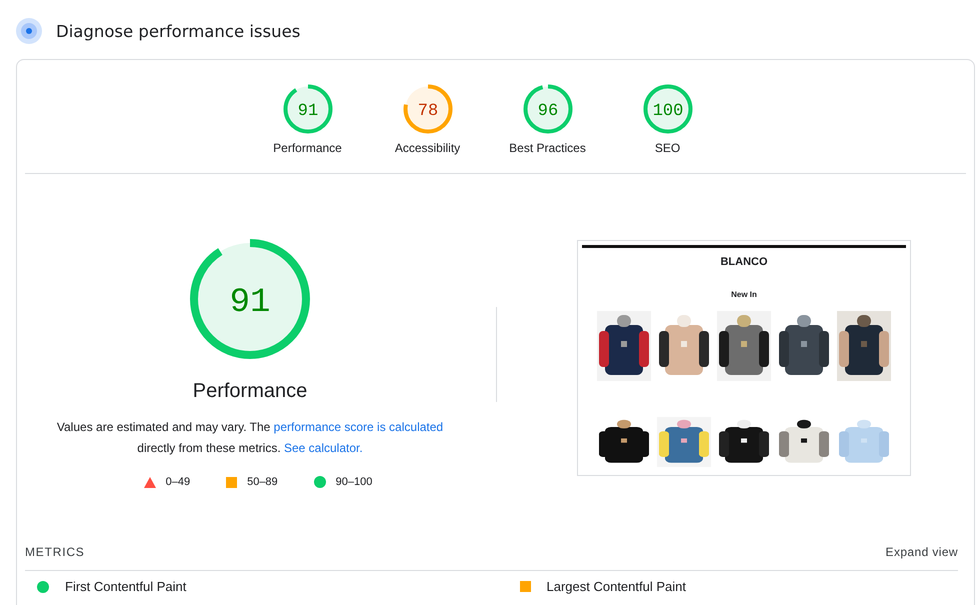 Image resolution: width=979 pixels, height=605 pixels. Describe the element at coordinates (616, 586) in the screenshot. I see `metric-name: Largest Contentful Paint` at that location.